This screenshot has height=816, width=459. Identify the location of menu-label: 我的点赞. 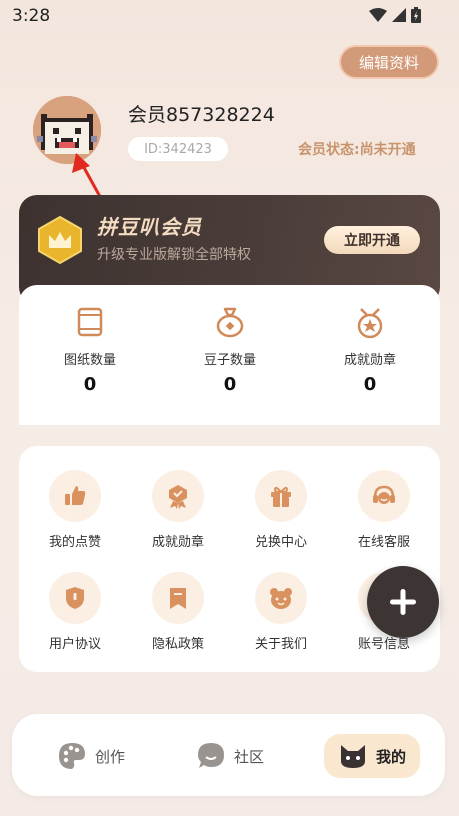
(74, 542).